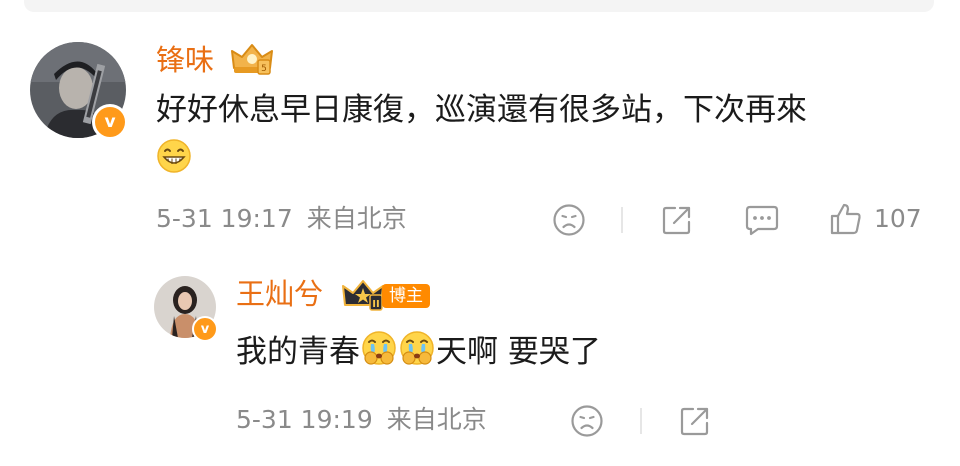 Image resolution: width=960 pixels, height=466 pixels. I want to click on dislike-button, so click(569, 220).